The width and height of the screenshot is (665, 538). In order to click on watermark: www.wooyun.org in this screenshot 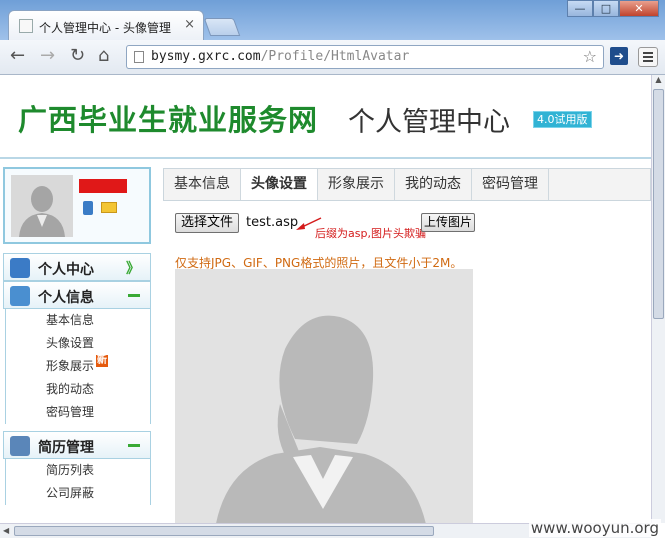, I will do `click(594, 528)`.